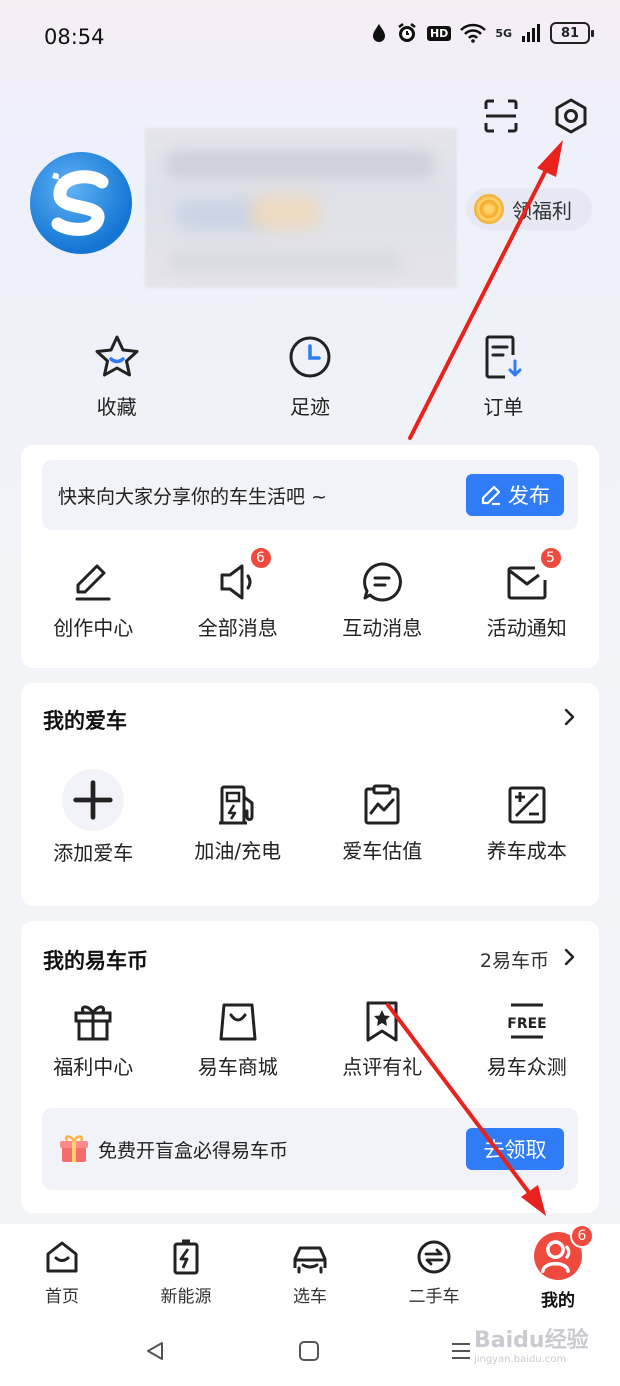 This screenshot has height=1386, width=620. Describe the element at coordinates (527, 593) in the screenshot. I see `grid-item-activity-notices: 5 活动通知` at that location.